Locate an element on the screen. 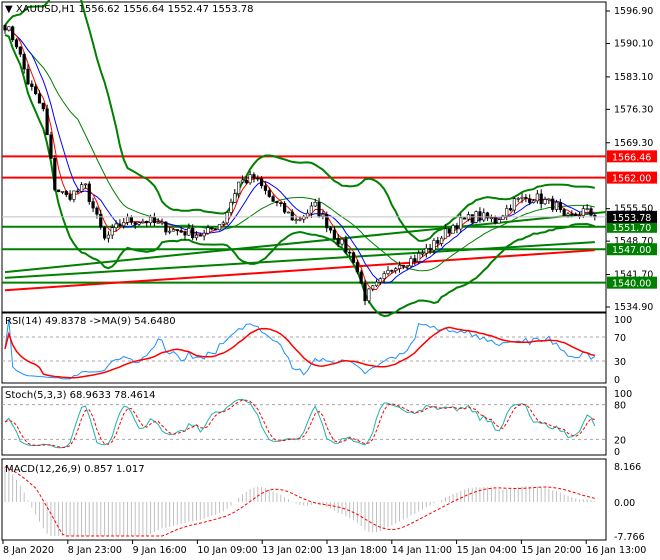 This screenshot has height=560, width=660. price-tick-label: 1590.10 is located at coordinates (633, 43).